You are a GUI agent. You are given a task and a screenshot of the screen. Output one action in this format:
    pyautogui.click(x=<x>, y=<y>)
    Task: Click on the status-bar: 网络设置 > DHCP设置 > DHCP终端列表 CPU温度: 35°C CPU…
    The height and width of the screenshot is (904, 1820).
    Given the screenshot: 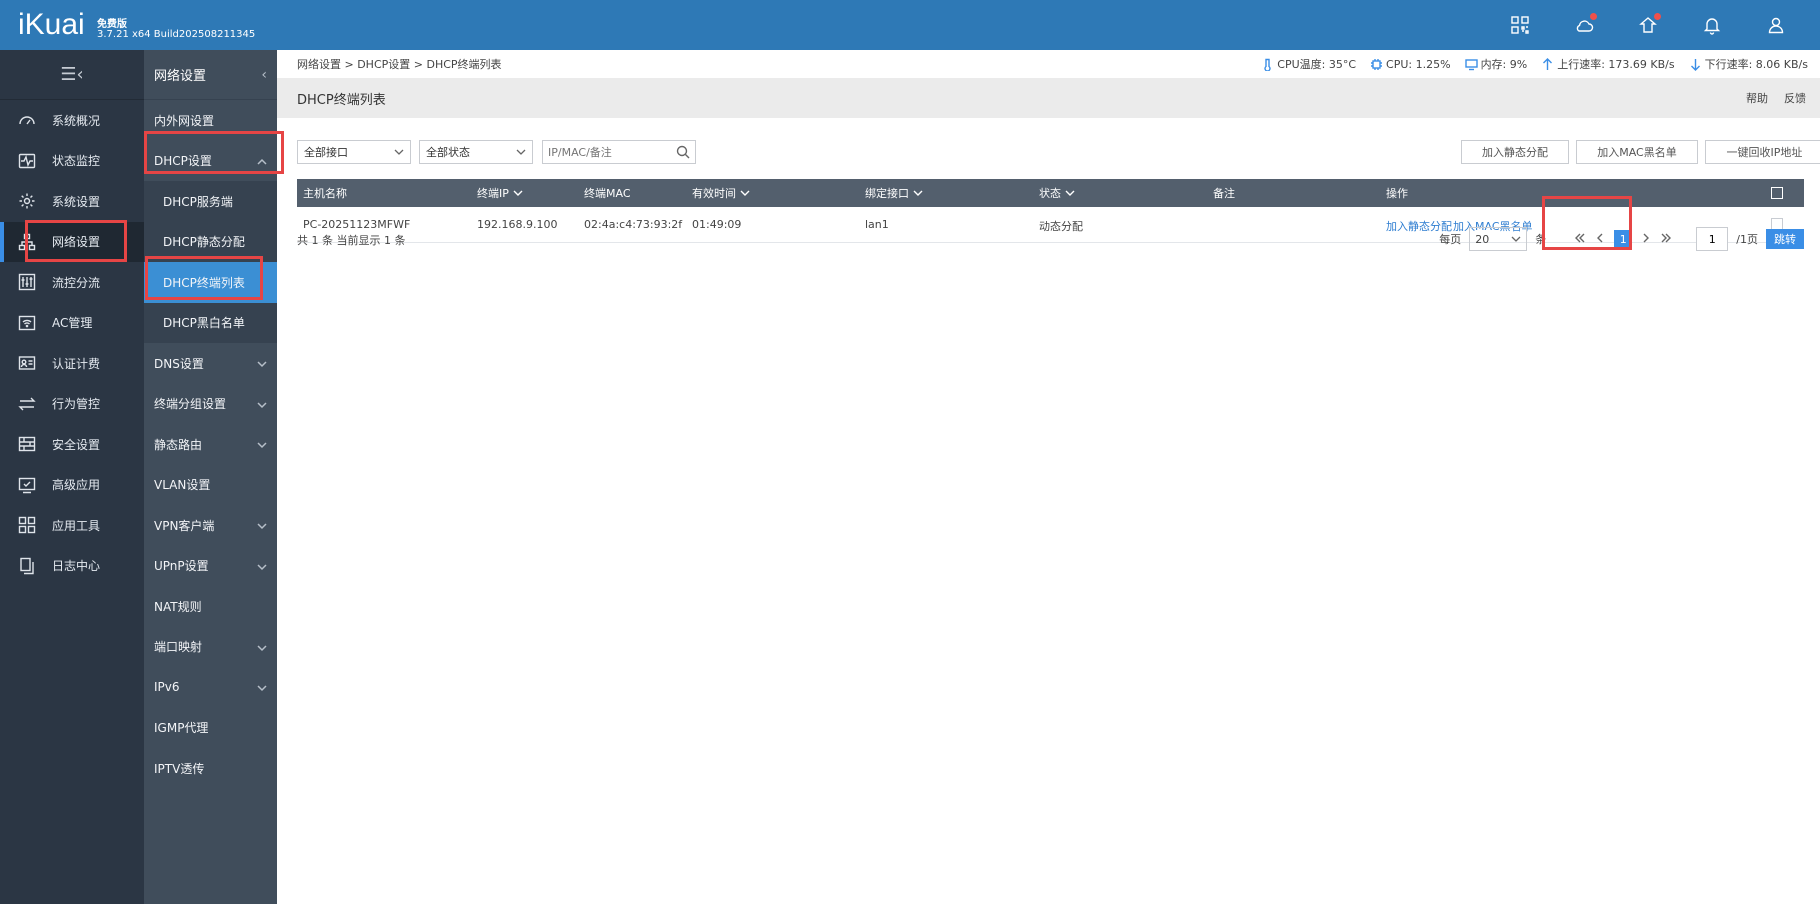 What is the action you would take?
    pyautogui.click(x=1048, y=64)
    